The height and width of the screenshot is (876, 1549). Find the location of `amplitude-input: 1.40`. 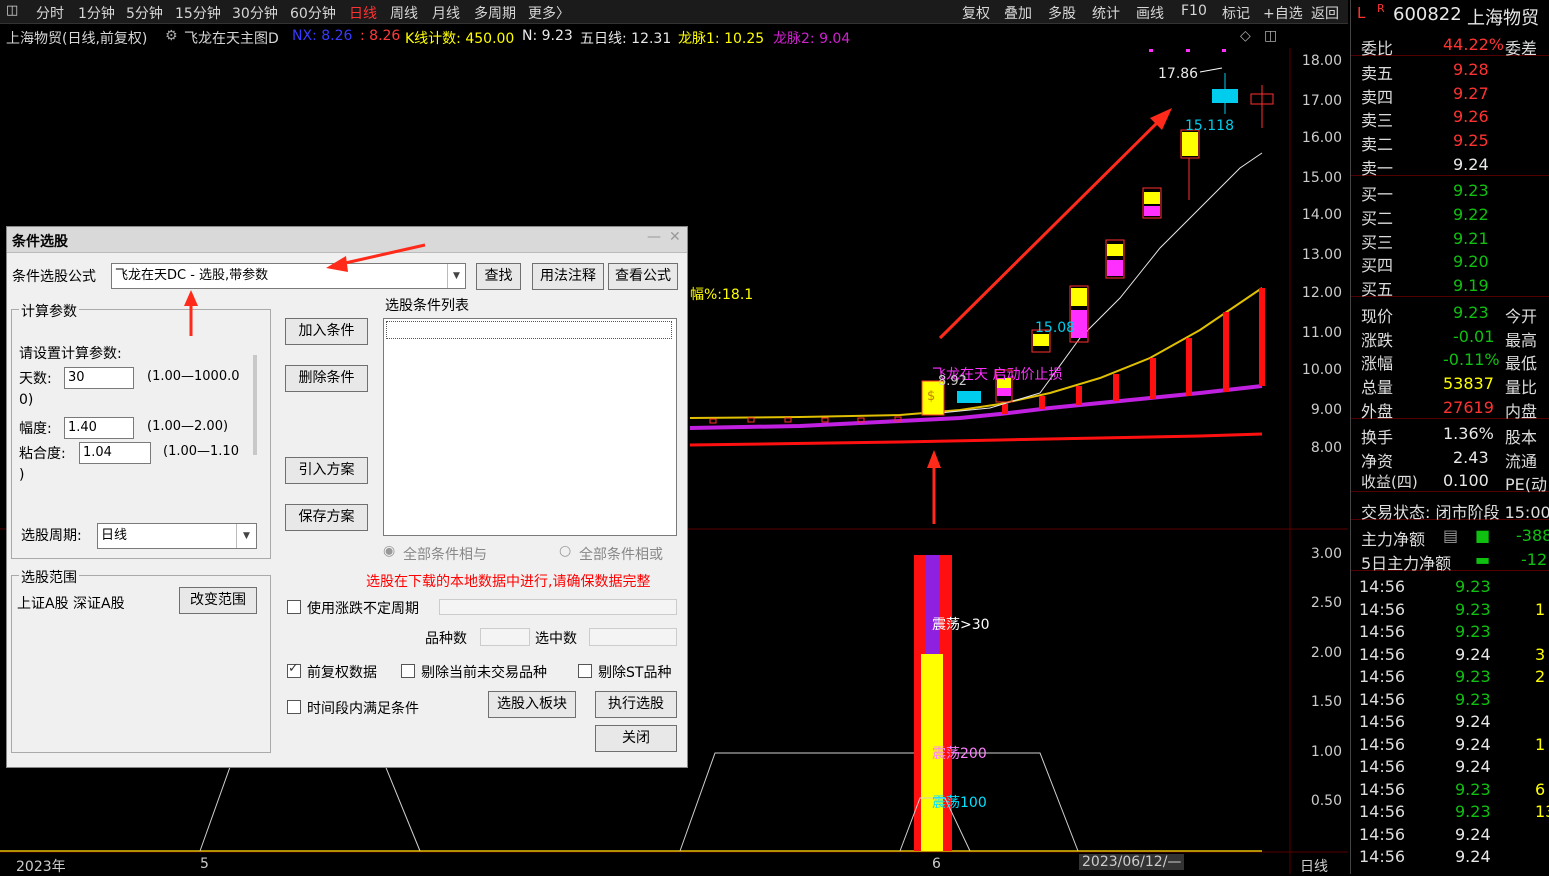

amplitude-input: 1.40 is located at coordinates (99, 428).